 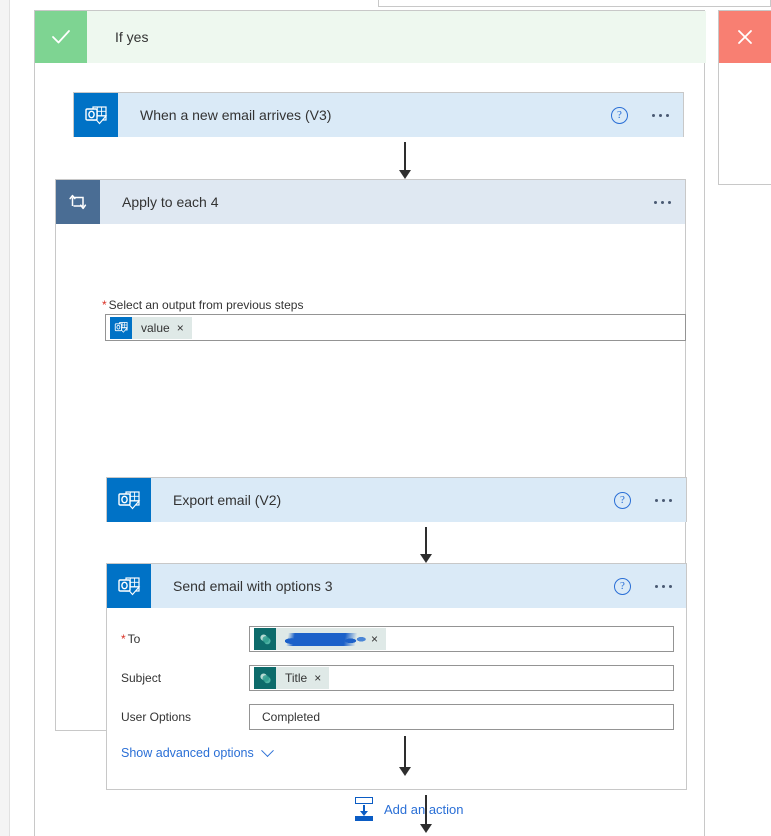 What do you see at coordinates (187, 753) in the screenshot?
I see `show-advanced-options-label: Show advanced options` at bounding box center [187, 753].